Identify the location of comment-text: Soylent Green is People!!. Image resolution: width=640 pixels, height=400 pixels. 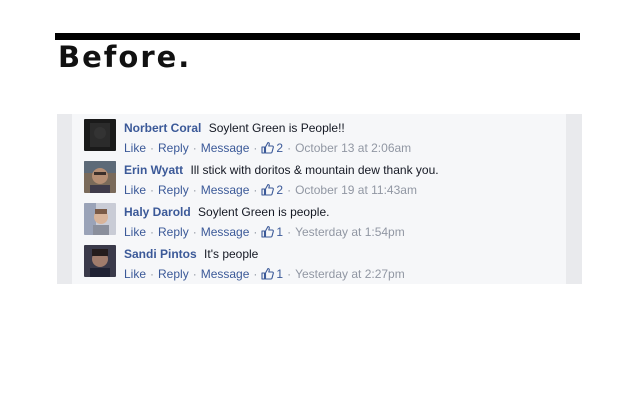
(276, 128).